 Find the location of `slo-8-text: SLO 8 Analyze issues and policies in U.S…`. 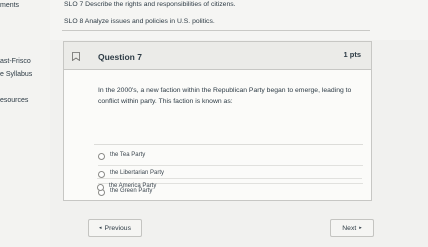

slo-8-text: SLO 8 Analyze issues and policies in U.S… is located at coordinates (139, 21).